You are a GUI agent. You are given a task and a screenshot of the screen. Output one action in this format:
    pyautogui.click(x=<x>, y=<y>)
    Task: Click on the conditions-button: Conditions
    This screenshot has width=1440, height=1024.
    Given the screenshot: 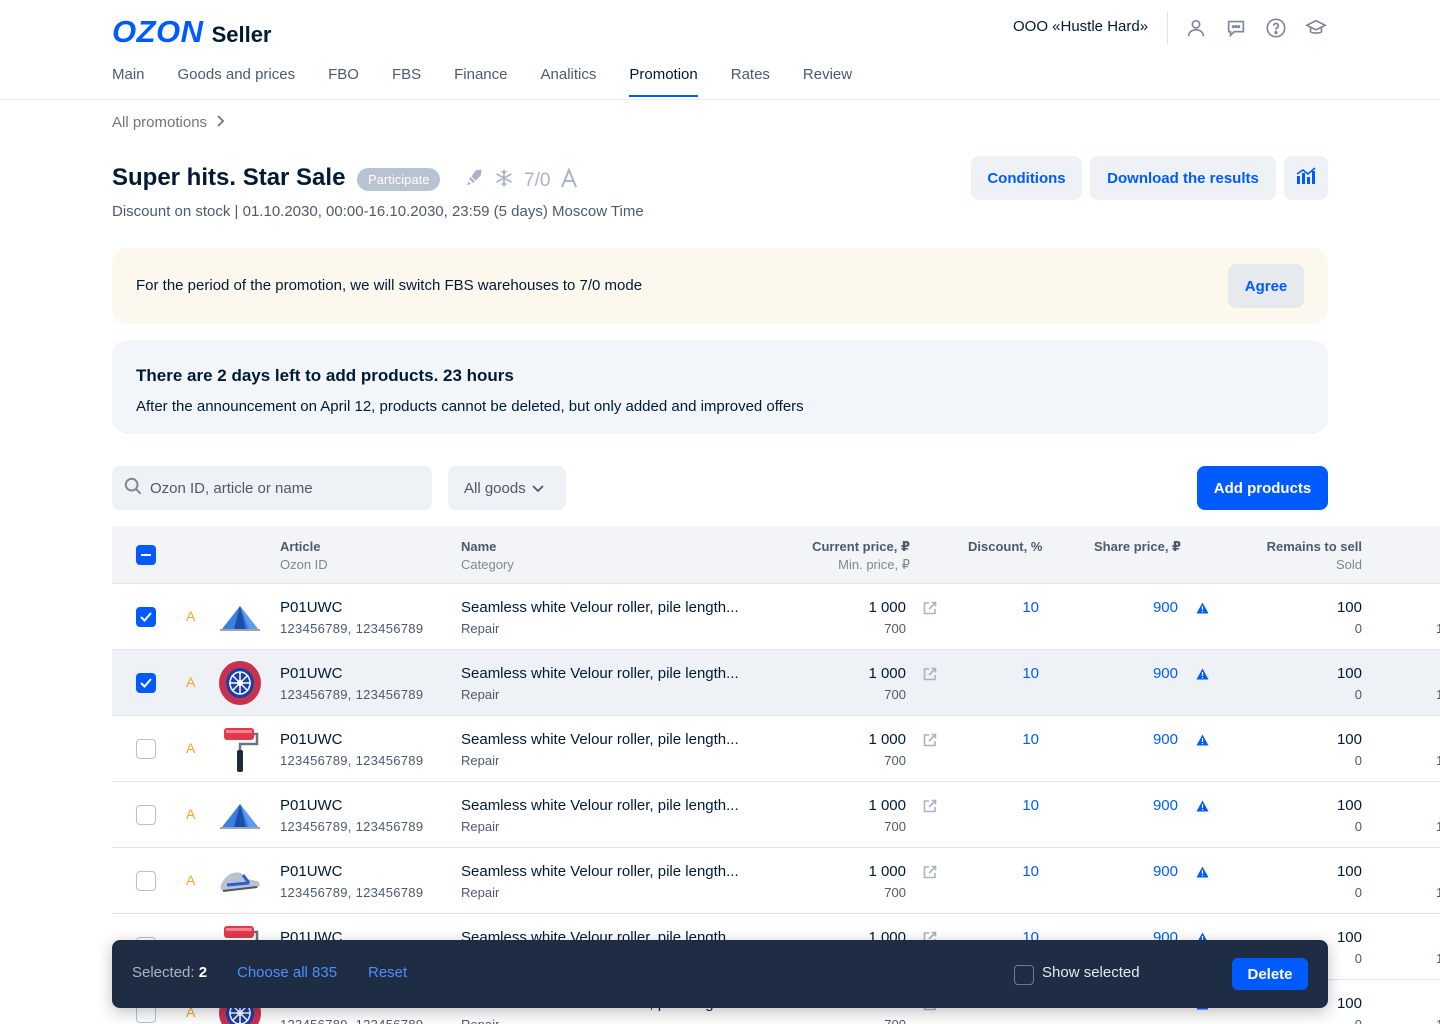 What is the action you would take?
    pyautogui.click(x=1026, y=178)
    